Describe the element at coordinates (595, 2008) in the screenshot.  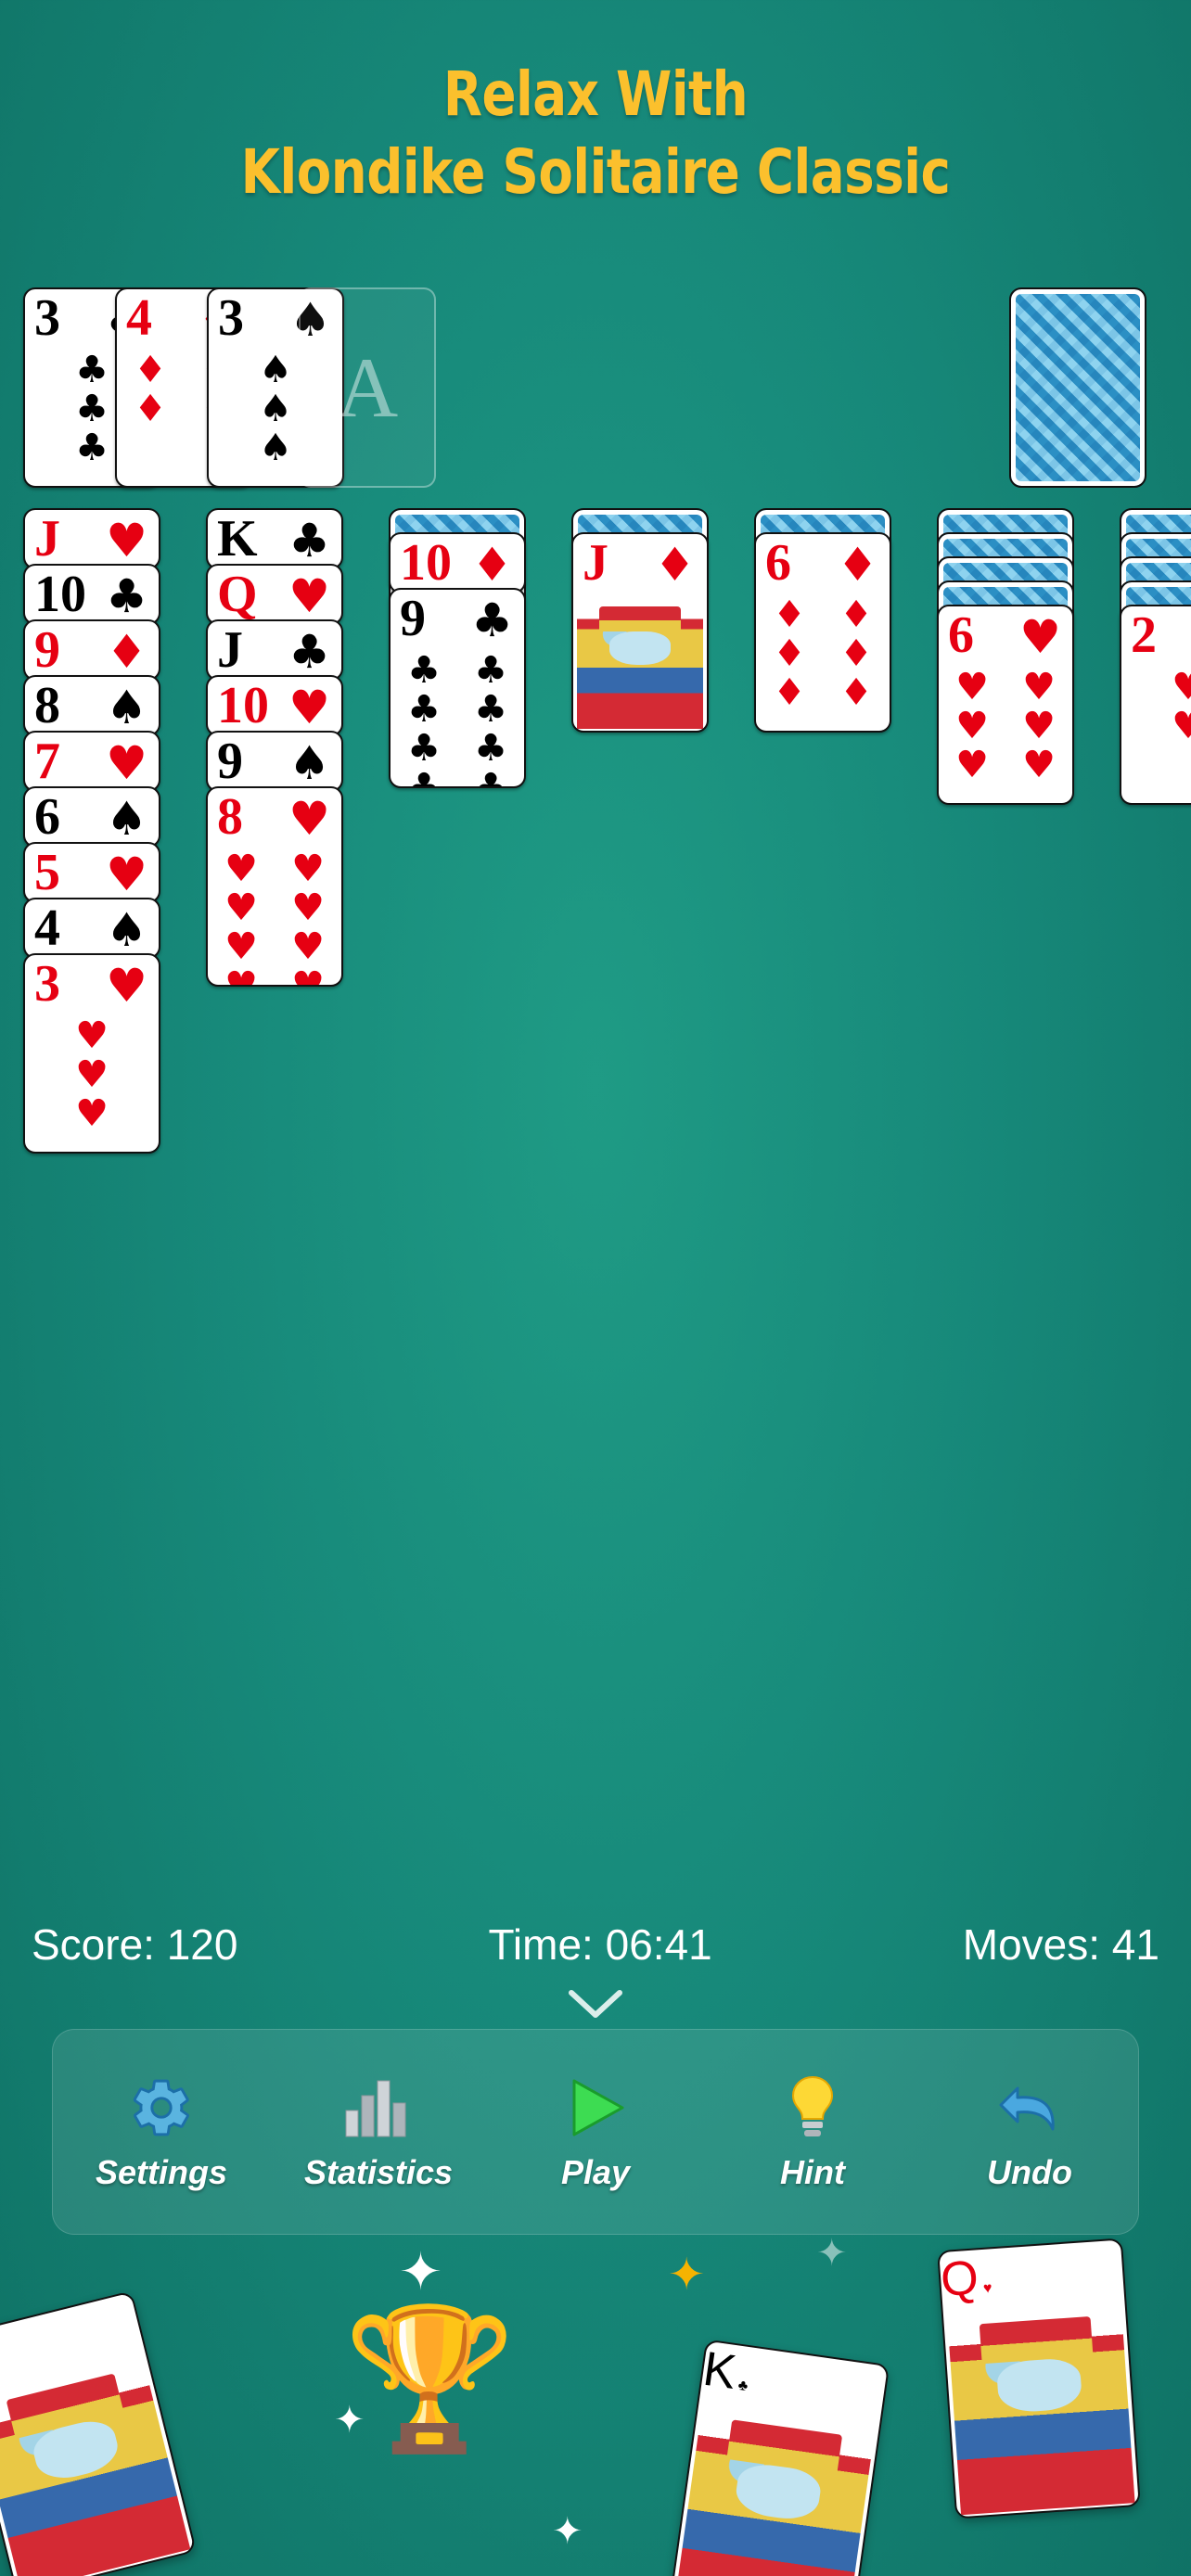
I see `chevron-down-icon` at that location.